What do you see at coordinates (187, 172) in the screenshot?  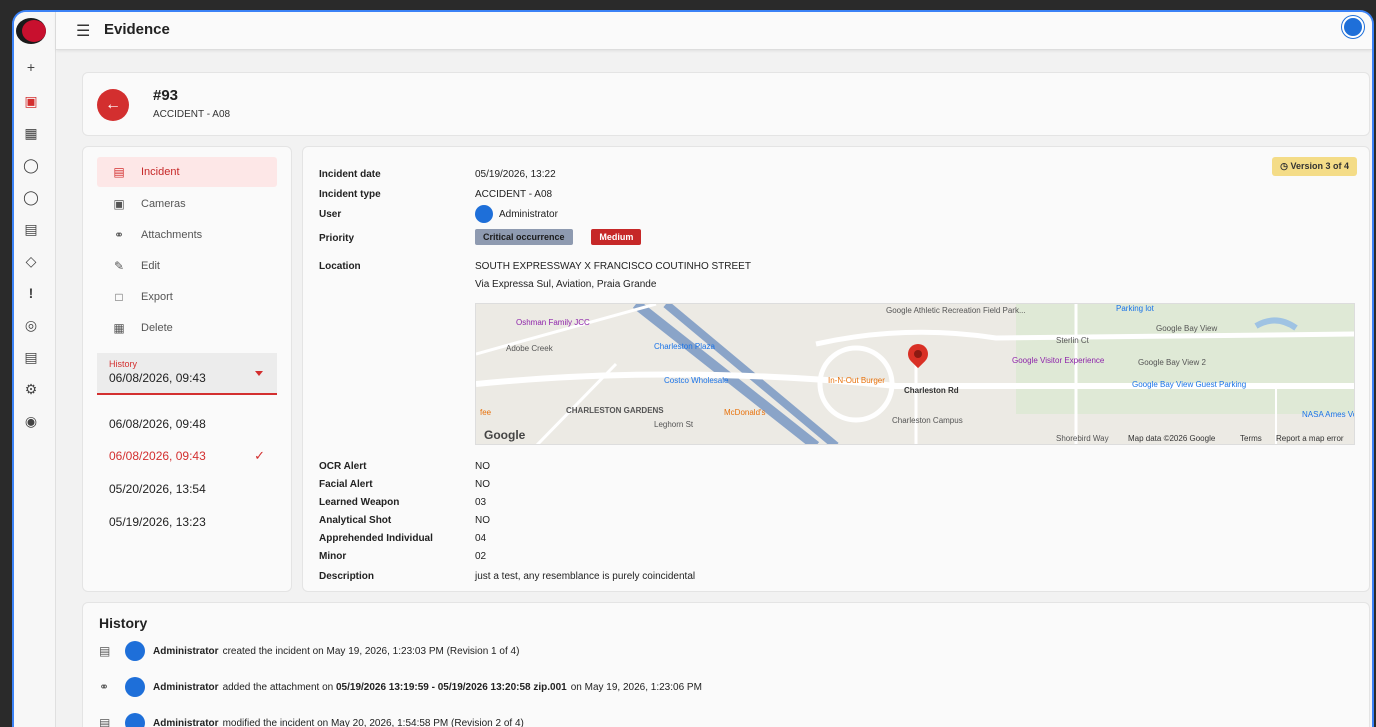 I see `nav-incident: ▤ Incident` at bounding box center [187, 172].